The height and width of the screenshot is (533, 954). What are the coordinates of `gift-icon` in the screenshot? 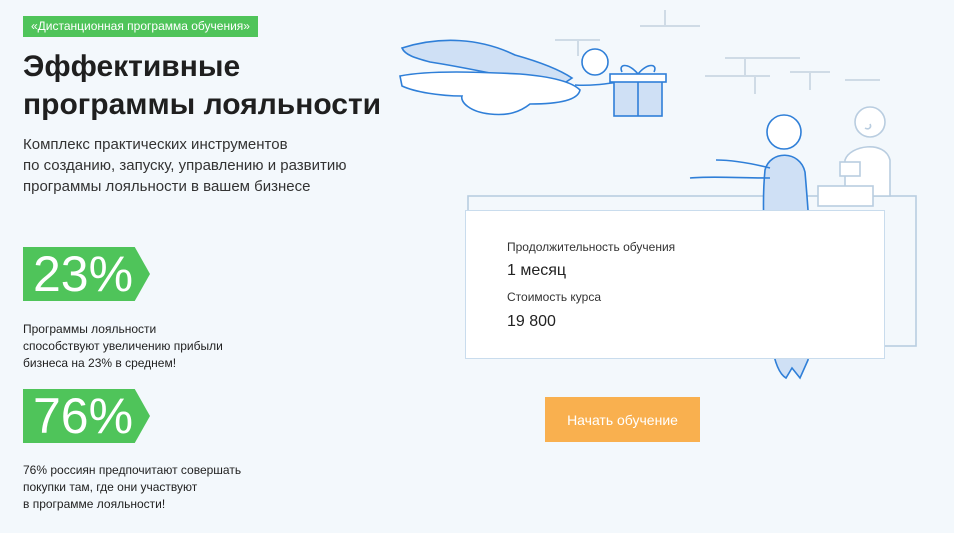 It's located at (638, 90).